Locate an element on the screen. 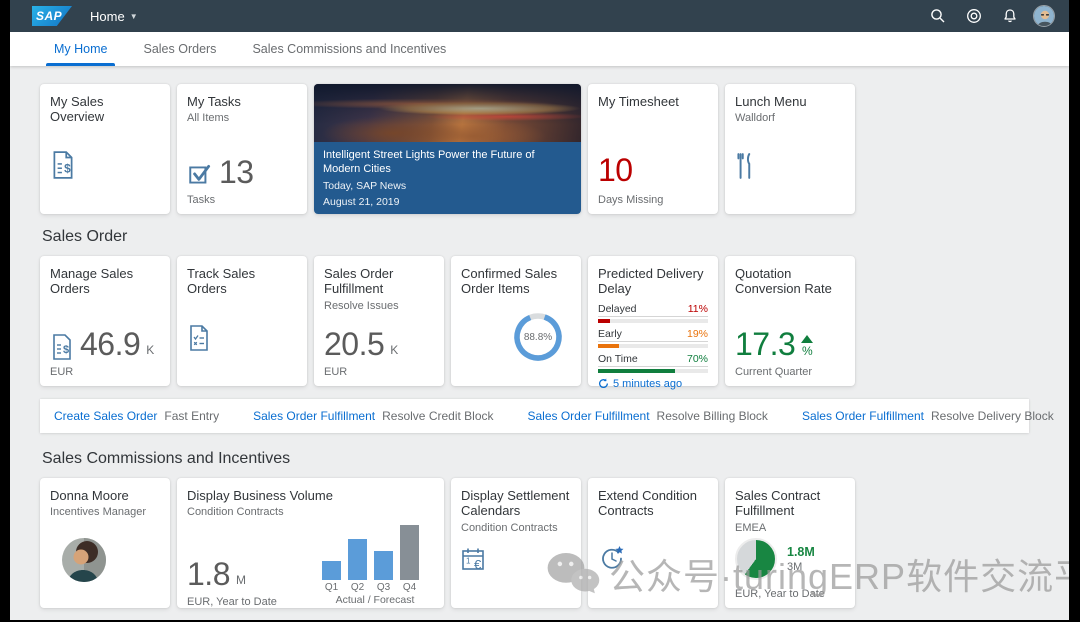  x-label: Q2 is located at coordinates (357, 588).